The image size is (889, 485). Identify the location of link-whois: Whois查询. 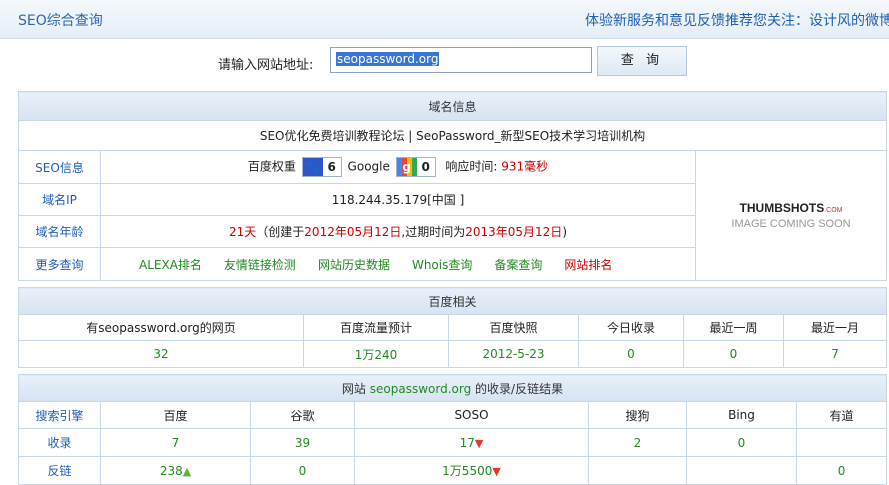
(442, 265).